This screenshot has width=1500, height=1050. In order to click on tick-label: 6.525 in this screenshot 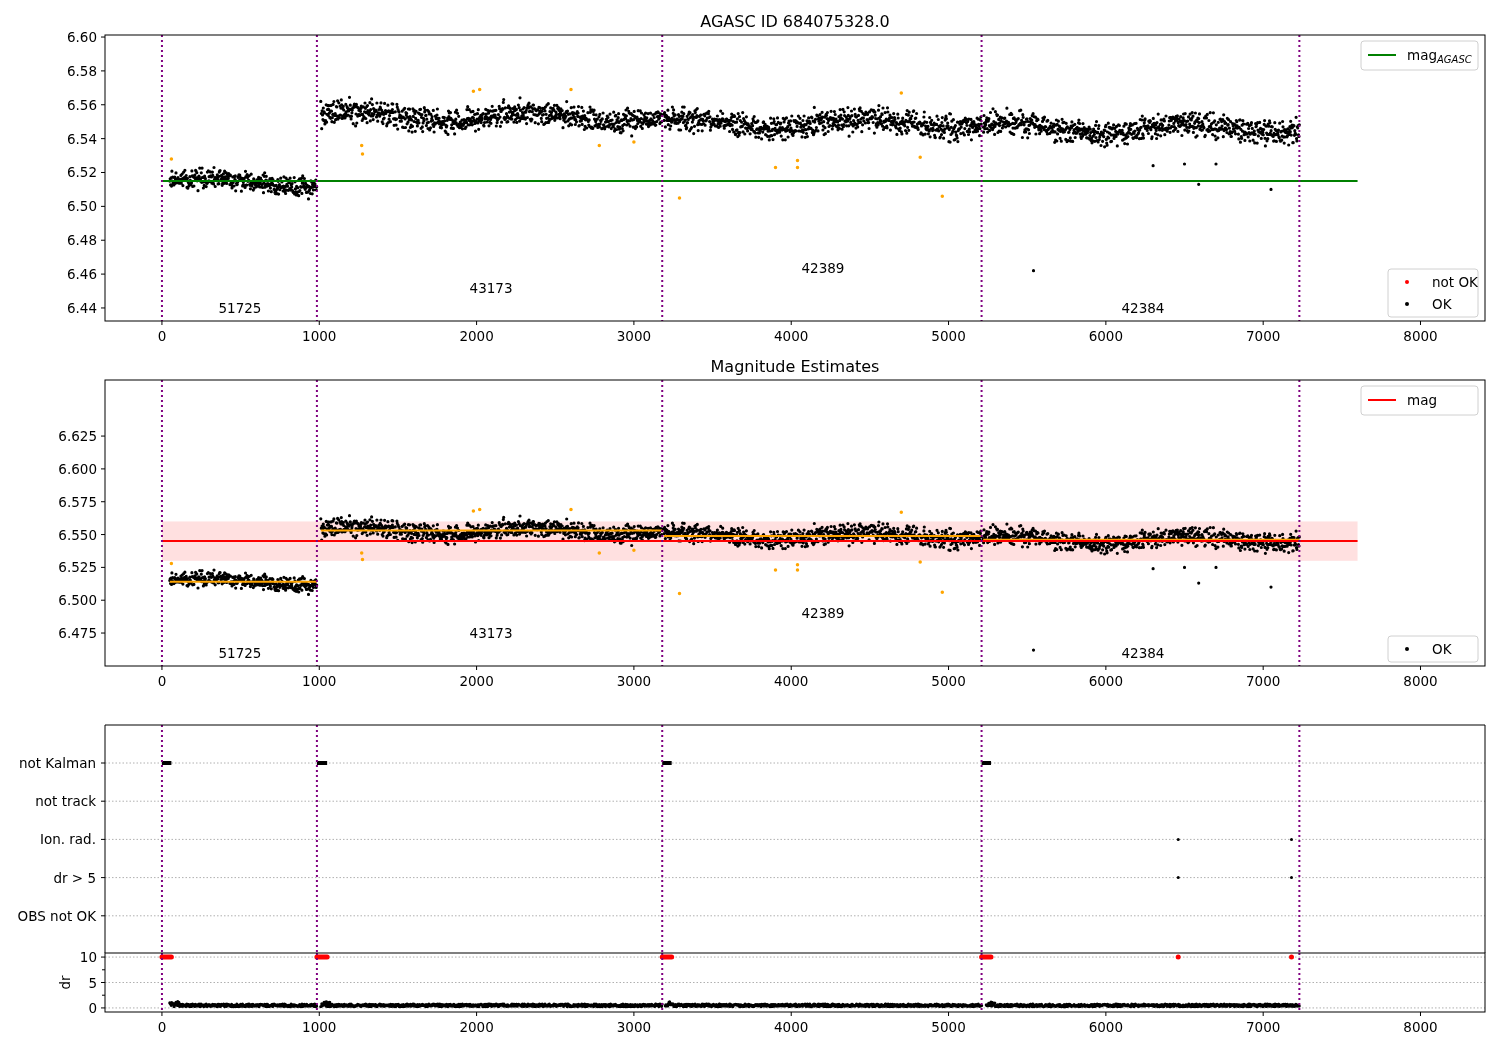, I will do `click(77, 567)`.